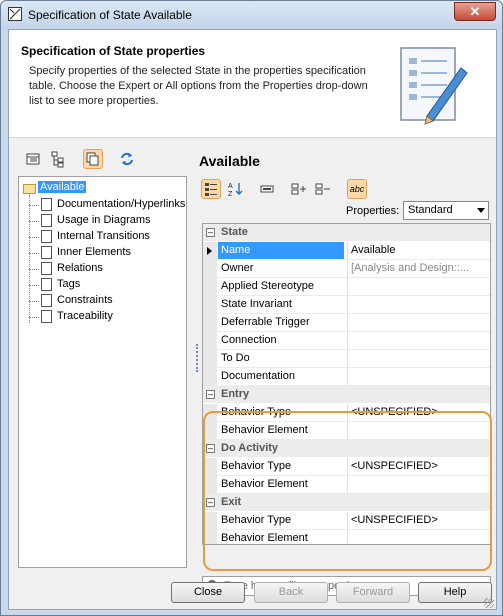 The image size is (503, 616). What do you see at coordinates (230, 194) in the screenshot?
I see `svg-text: Z` at bounding box center [230, 194].